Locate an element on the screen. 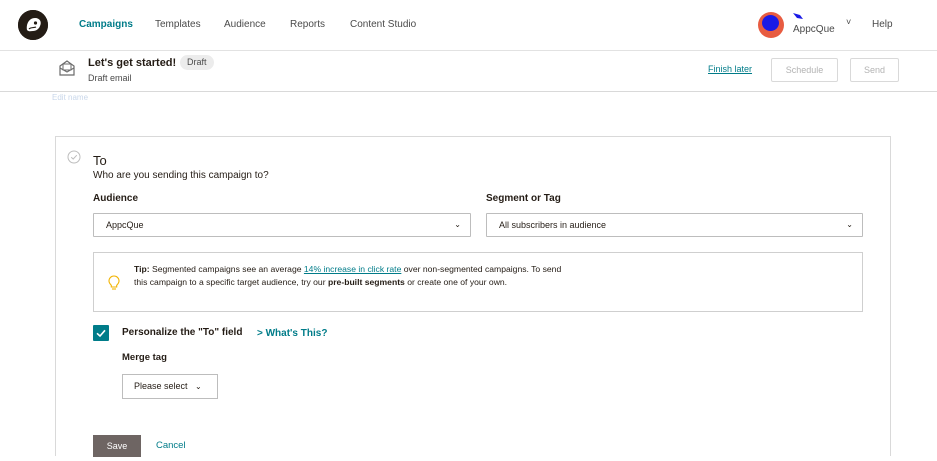 The height and width of the screenshot is (461, 937). cancel-button: Cancel is located at coordinates (171, 445).